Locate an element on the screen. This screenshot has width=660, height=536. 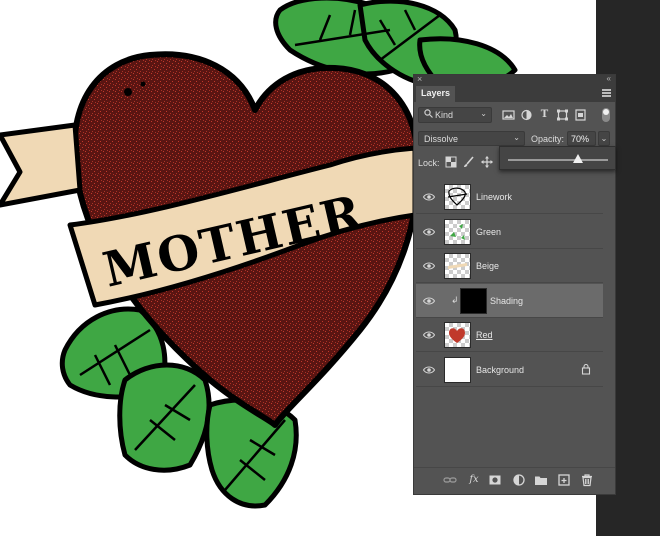
panel-title-bar: × « is located at coordinates (514, 80).